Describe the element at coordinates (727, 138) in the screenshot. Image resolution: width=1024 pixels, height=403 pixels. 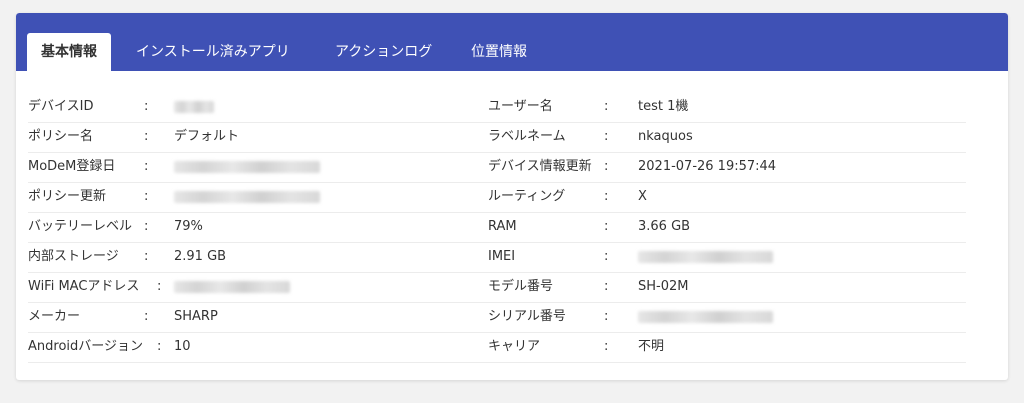
I see `field-label-name: ラベルネーム : nkaquos` at that location.